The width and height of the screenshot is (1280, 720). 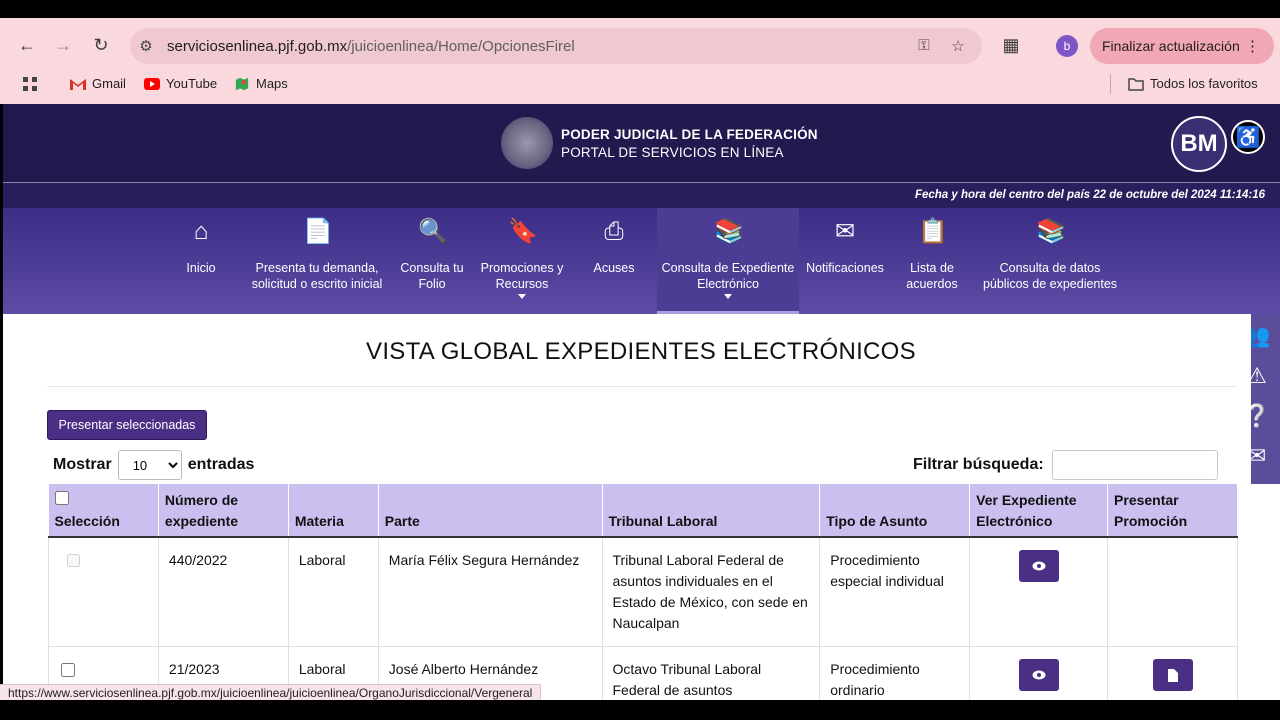 What do you see at coordinates (333, 511) in the screenshot?
I see `header-materia: Materia` at bounding box center [333, 511].